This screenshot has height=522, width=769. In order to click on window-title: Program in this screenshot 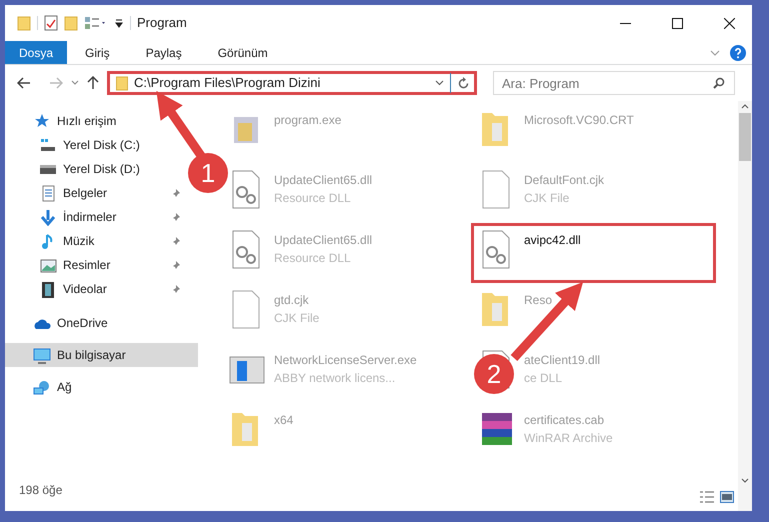, I will do `click(162, 23)`.